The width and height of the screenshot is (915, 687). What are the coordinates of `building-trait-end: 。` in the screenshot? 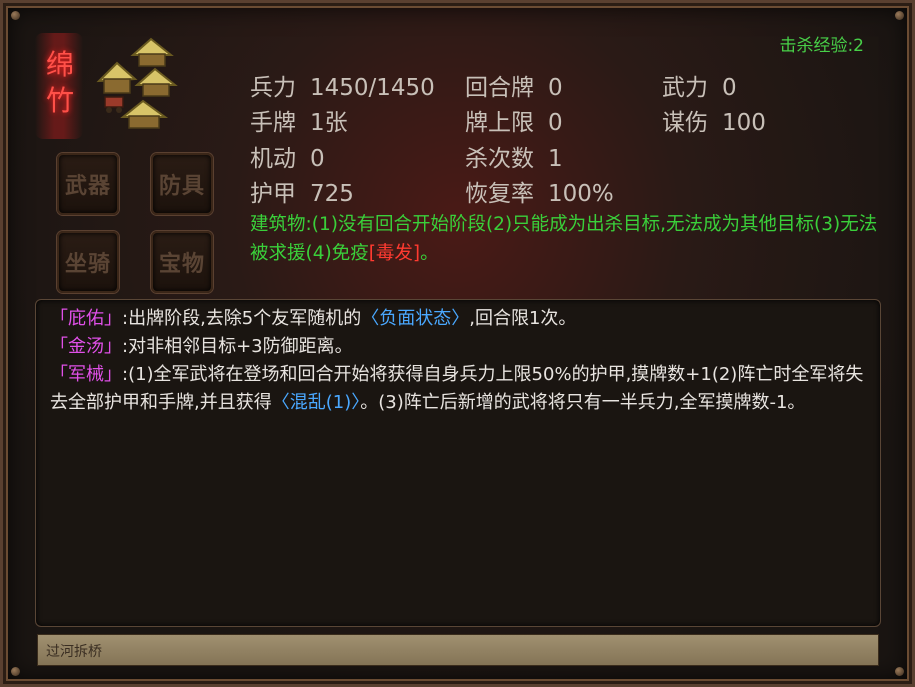 It's located at (429, 253).